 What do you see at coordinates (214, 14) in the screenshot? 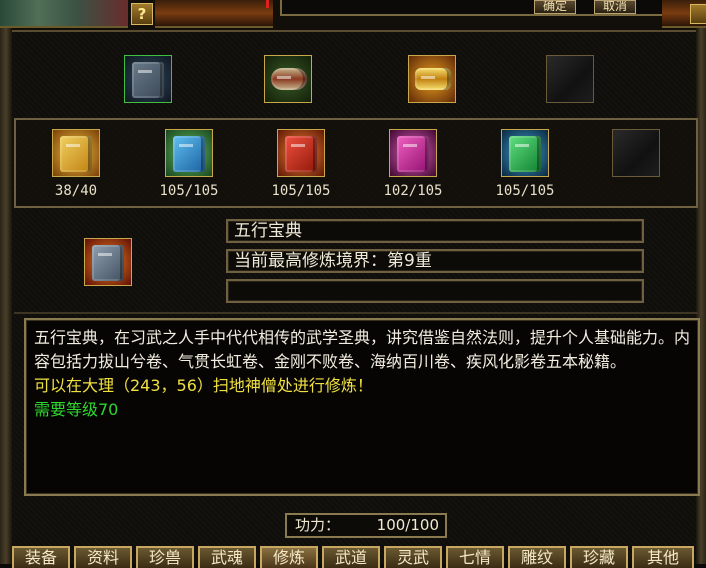
I see `top-decor-bar` at bounding box center [214, 14].